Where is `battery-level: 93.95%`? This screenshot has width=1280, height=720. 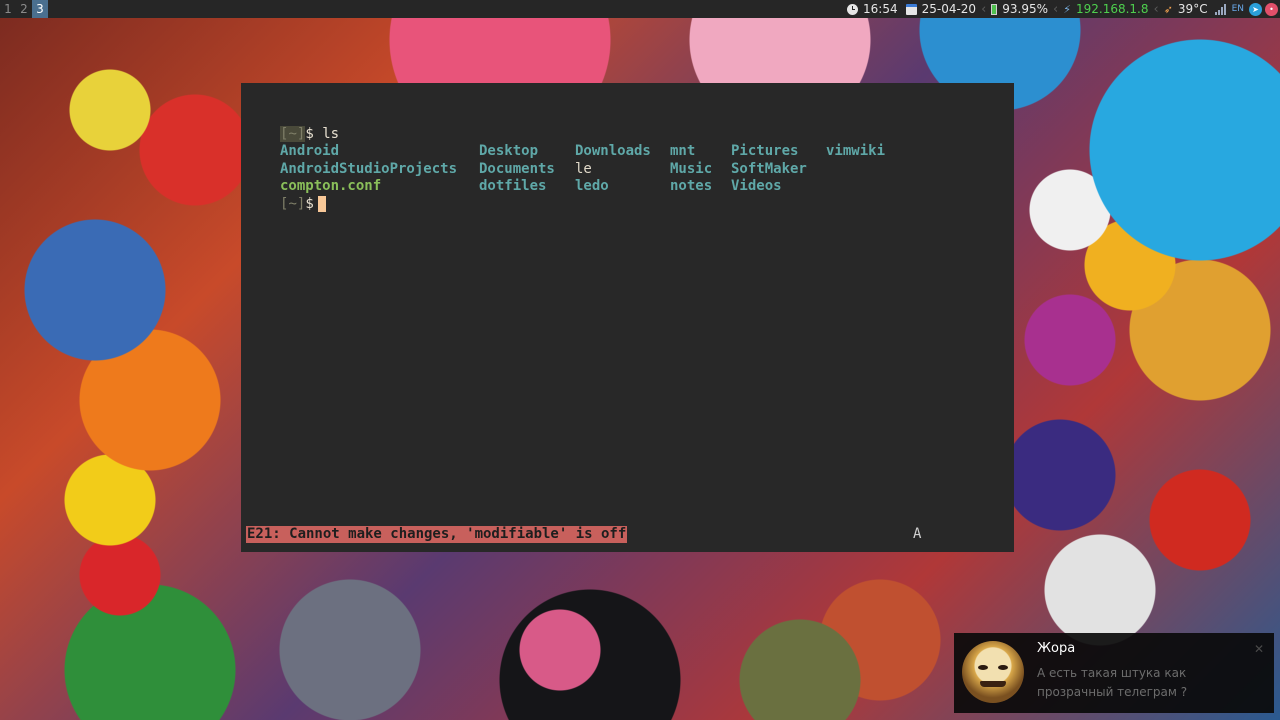 battery-level: 93.95% is located at coordinates (1025, 9).